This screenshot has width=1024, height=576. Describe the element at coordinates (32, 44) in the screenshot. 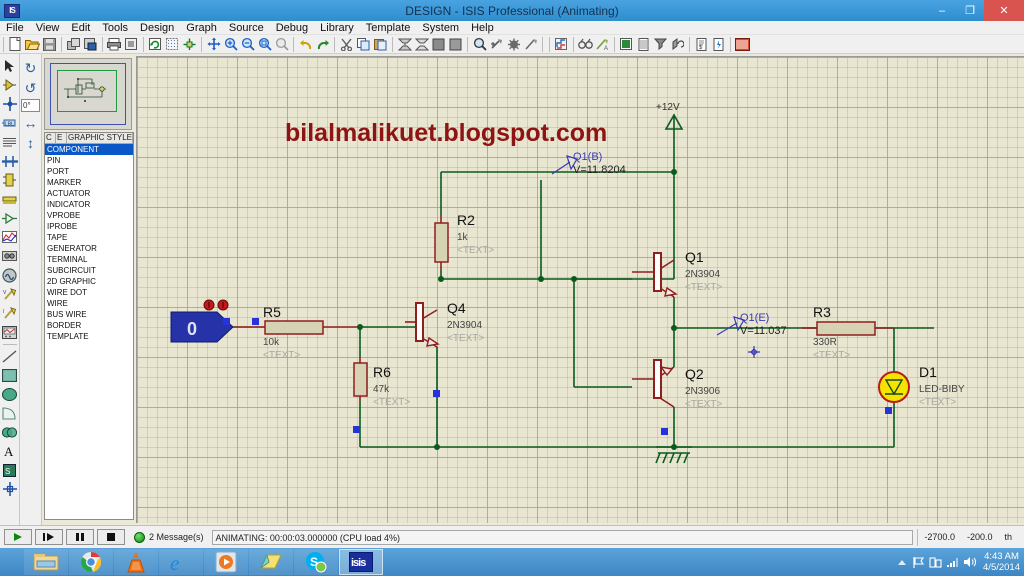

I see `open-file-icon` at that location.